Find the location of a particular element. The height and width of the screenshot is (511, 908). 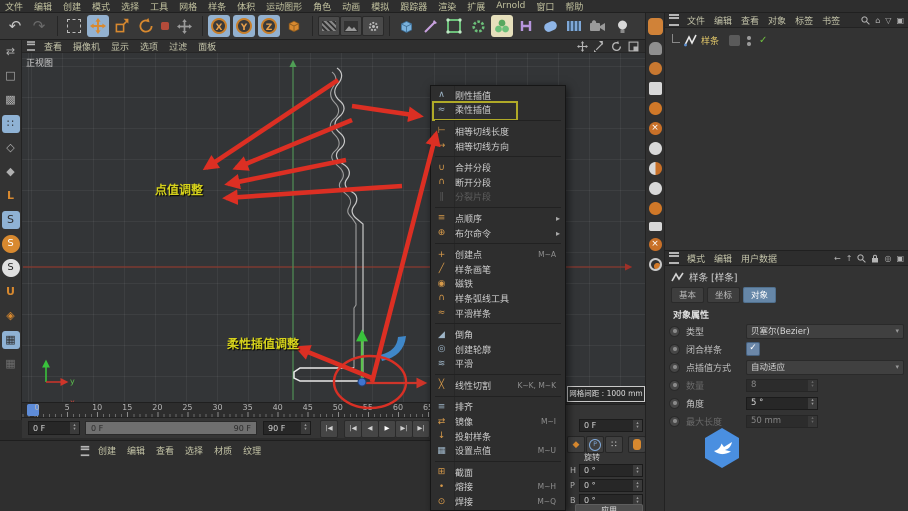

x-axis-lock-icon: X is located at coordinates (219, 26).